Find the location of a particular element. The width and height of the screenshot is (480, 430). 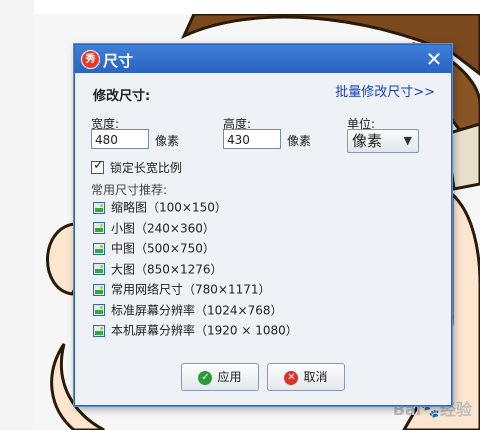

chevron-down-icon: ▼ is located at coordinates (407, 140).